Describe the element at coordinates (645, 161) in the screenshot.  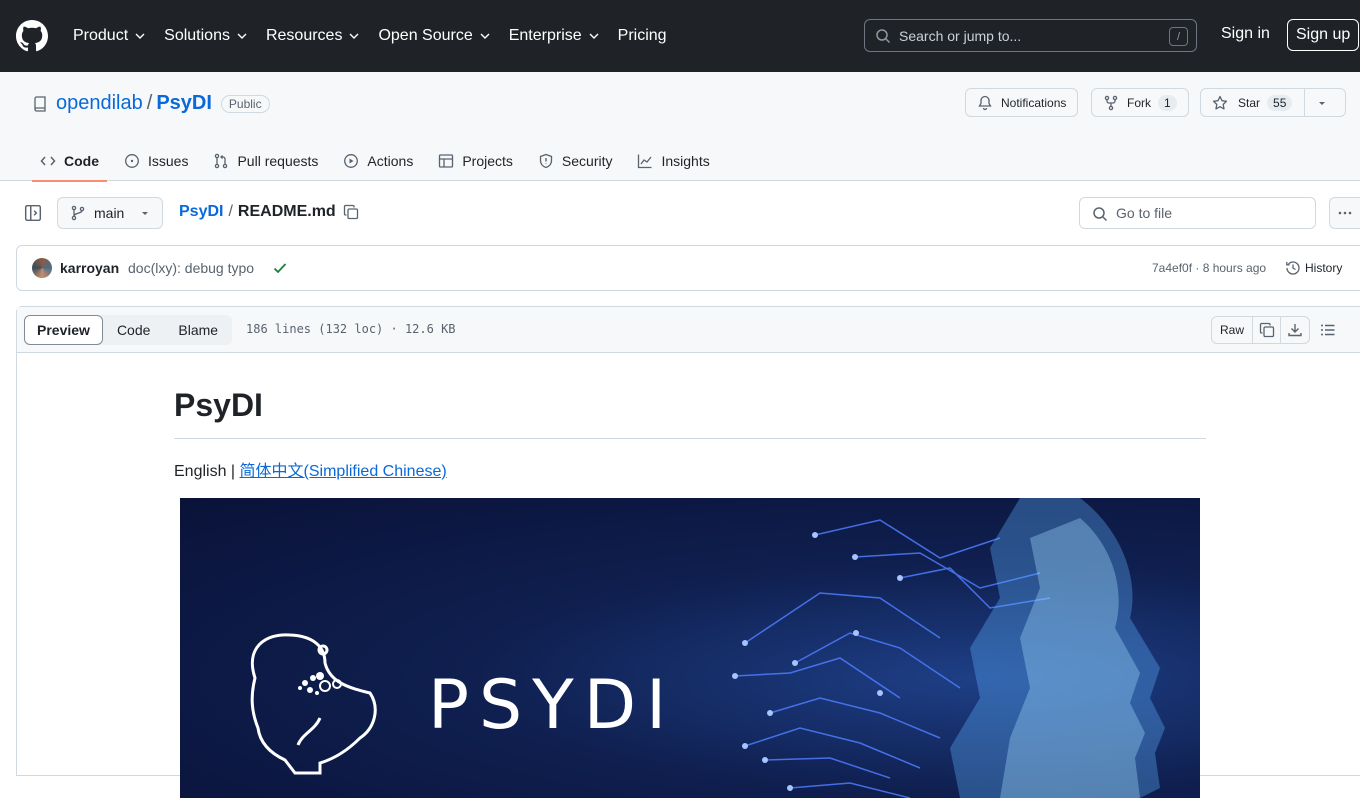
I see `graph-icon` at that location.